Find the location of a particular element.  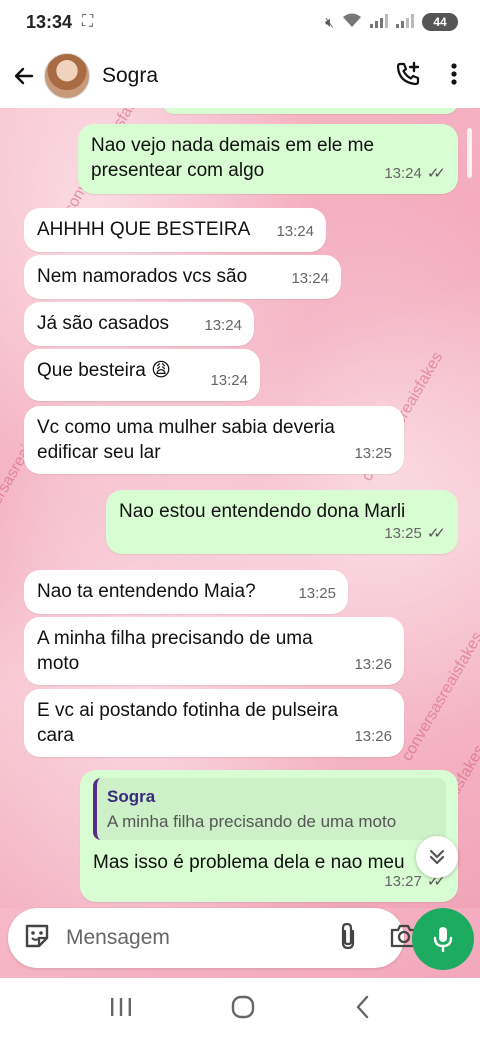

battery-icon: 44 is located at coordinates (440, 22).